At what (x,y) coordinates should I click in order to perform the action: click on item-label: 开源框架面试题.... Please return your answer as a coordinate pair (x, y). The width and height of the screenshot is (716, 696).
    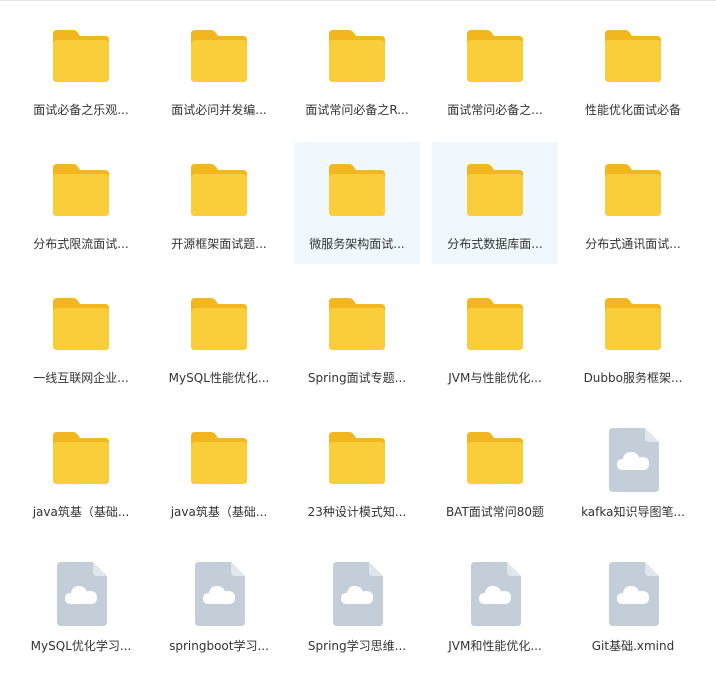
    Looking at the image, I should click on (219, 244).